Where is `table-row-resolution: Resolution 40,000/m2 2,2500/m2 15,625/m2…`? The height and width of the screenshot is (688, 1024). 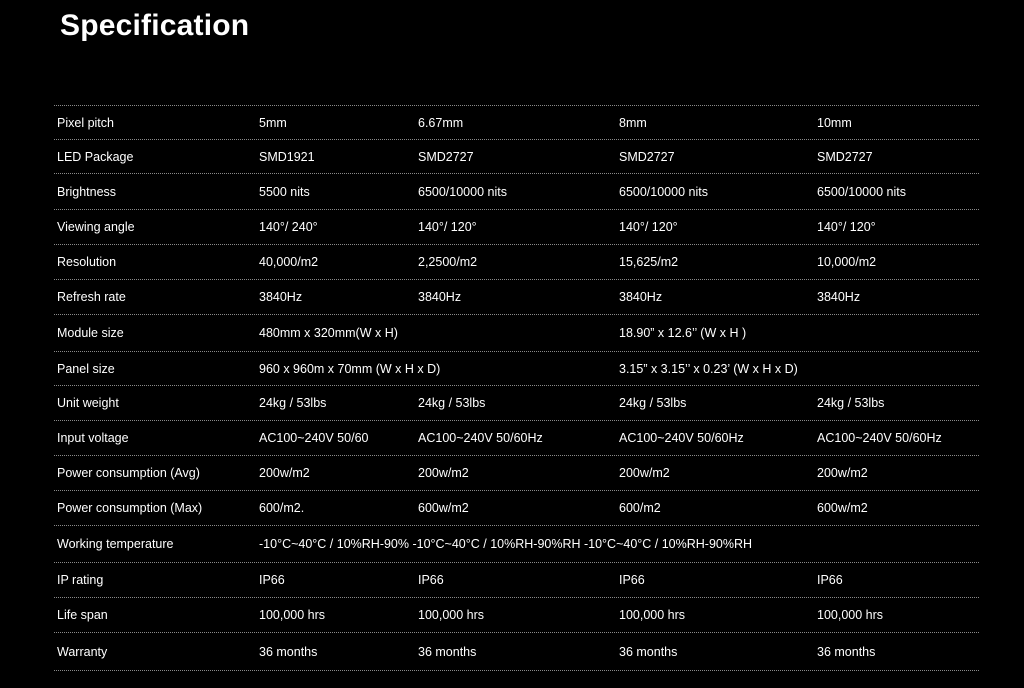 table-row-resolution: Resolution 40,000/m2 2,2500/m2 15,625/m2… is located at coordinates (516, 262).